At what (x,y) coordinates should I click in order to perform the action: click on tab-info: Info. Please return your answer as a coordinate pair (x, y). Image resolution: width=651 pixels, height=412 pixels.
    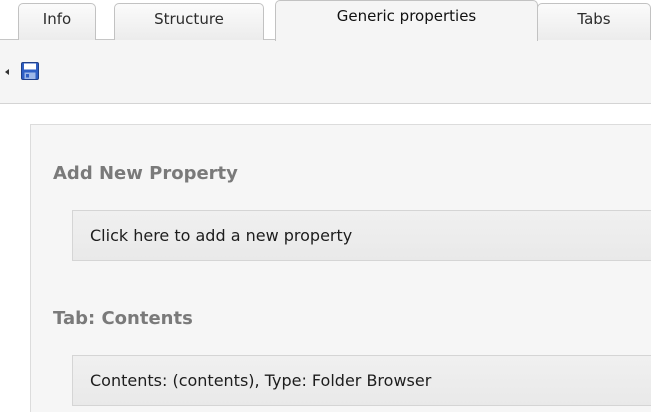
    Looking at the image, I should click on (57, 21).